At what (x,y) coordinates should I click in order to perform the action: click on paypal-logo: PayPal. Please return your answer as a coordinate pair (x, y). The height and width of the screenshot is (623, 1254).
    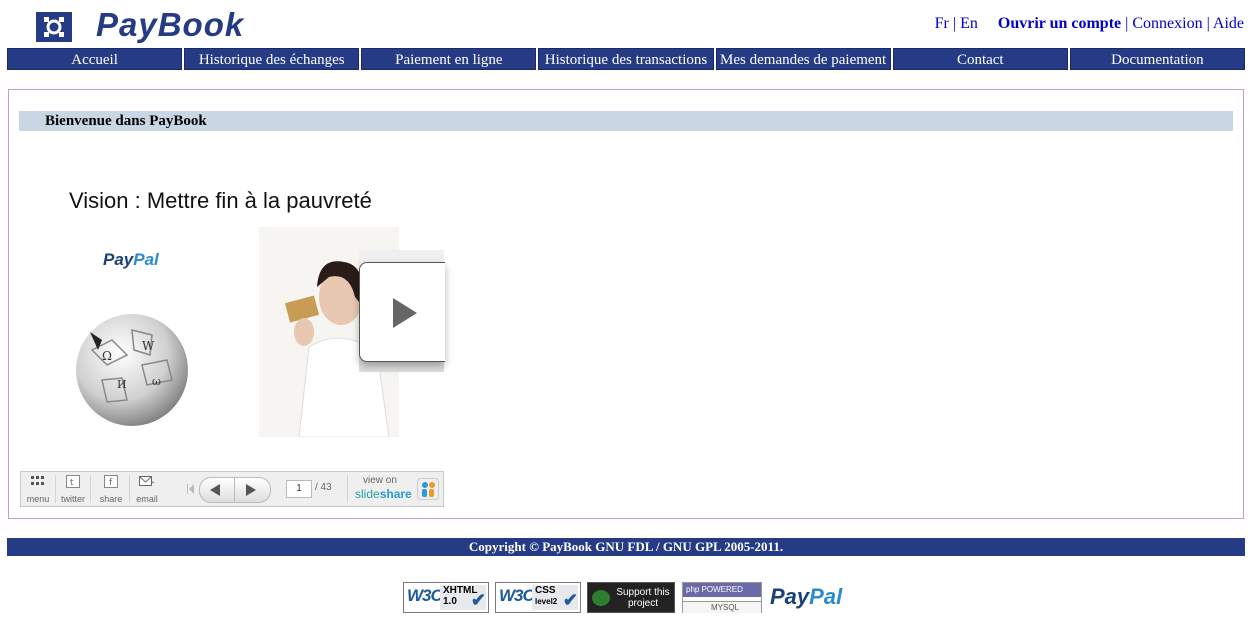
    Looking at the image, I should click on (131, 260).